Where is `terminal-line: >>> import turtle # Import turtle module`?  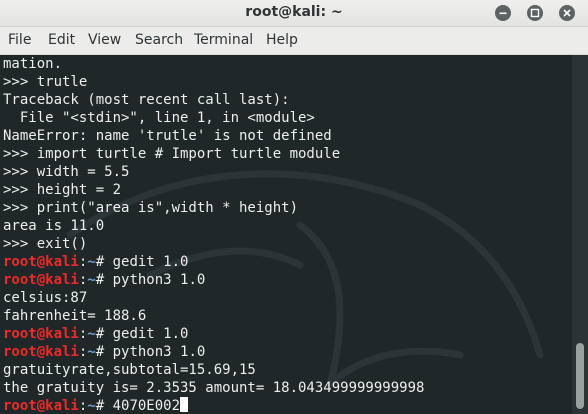 terminal-line: >>> import turtle # Import turtle module is located at coordinates (172, 154).